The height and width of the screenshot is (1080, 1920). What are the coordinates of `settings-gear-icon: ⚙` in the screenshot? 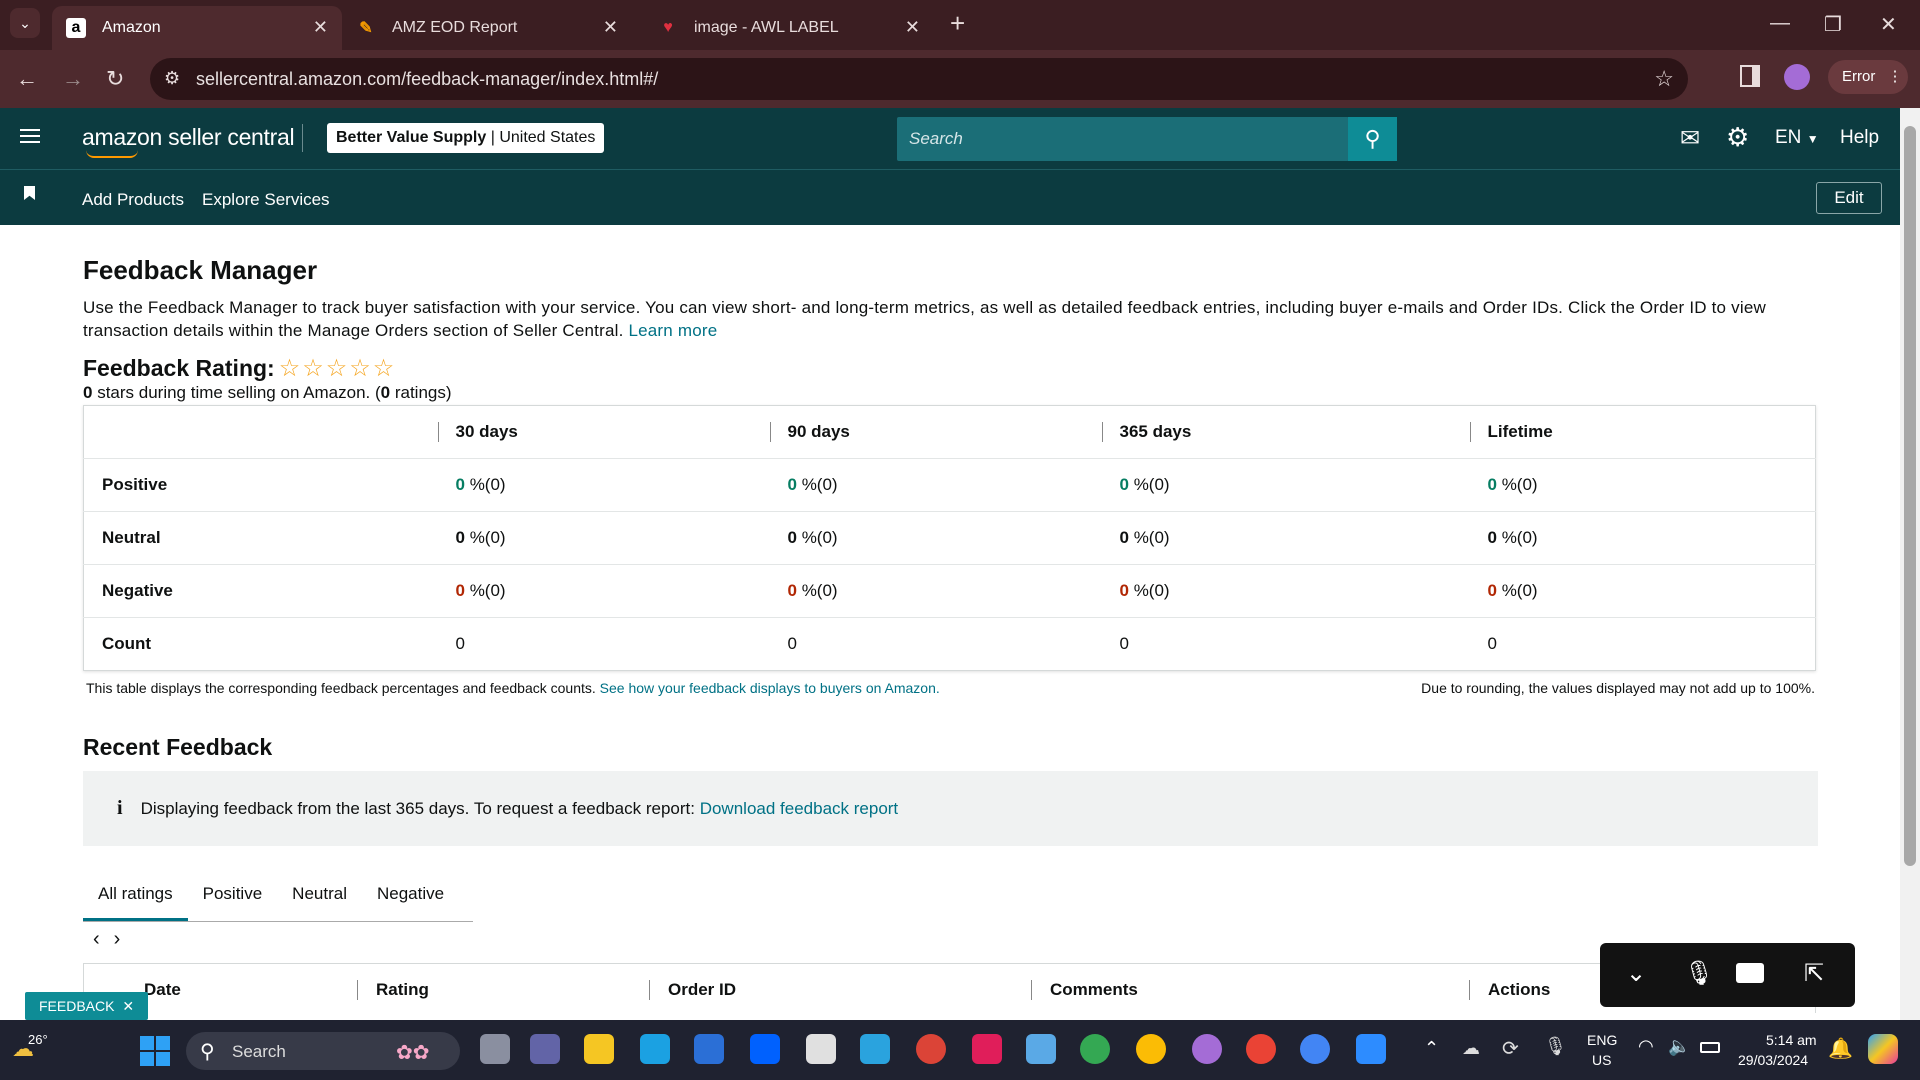 It's located at (1737, 137).